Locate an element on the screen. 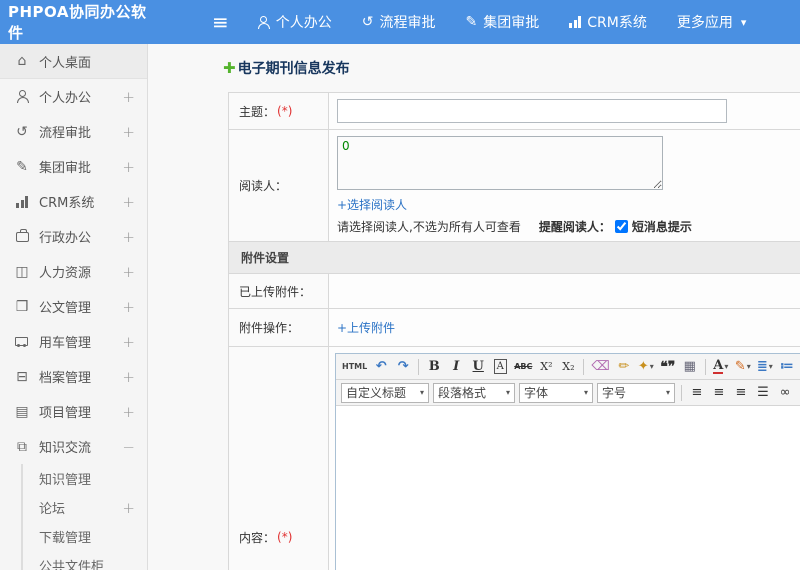 The image size is (800, 570). align-left-button: ≡ is located at coordinates (697, 393).